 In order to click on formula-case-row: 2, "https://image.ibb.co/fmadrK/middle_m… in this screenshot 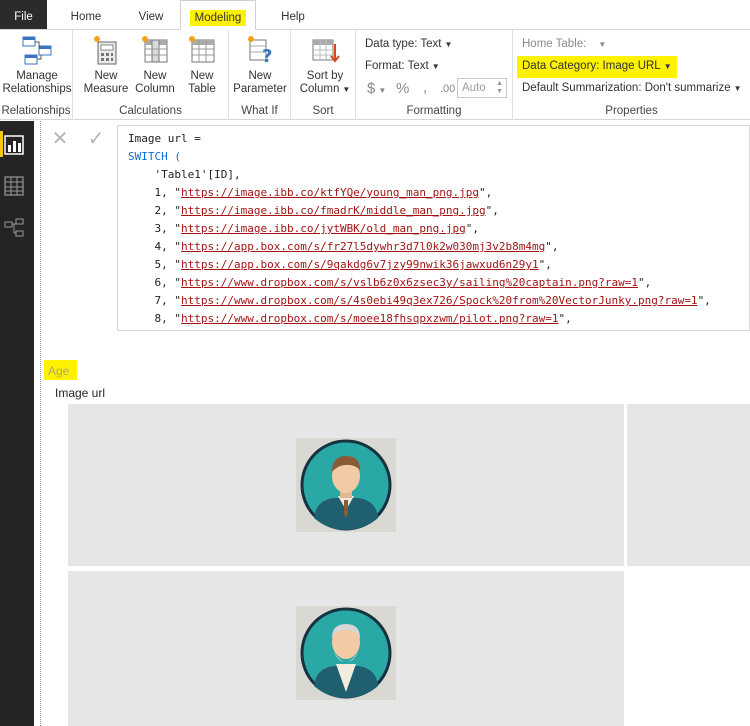, I will do `click(326, 210)`.